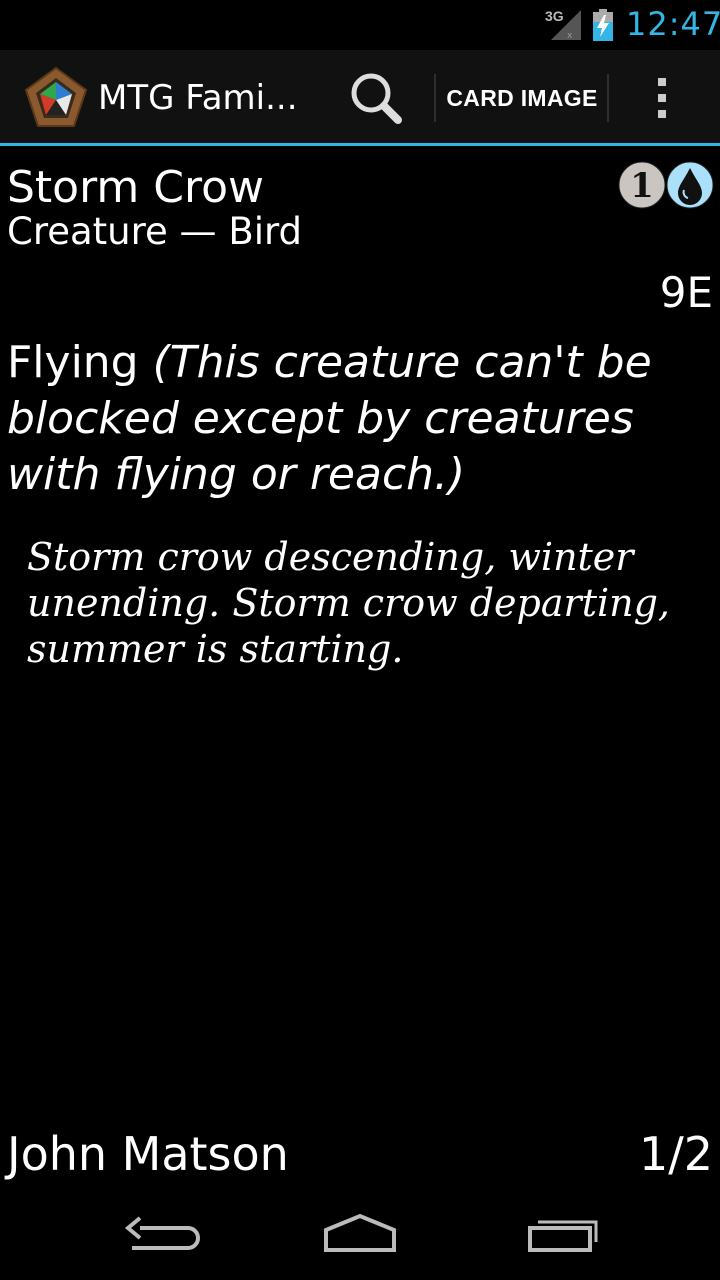  I want to click on set-code: 9E, so click(686, 292).